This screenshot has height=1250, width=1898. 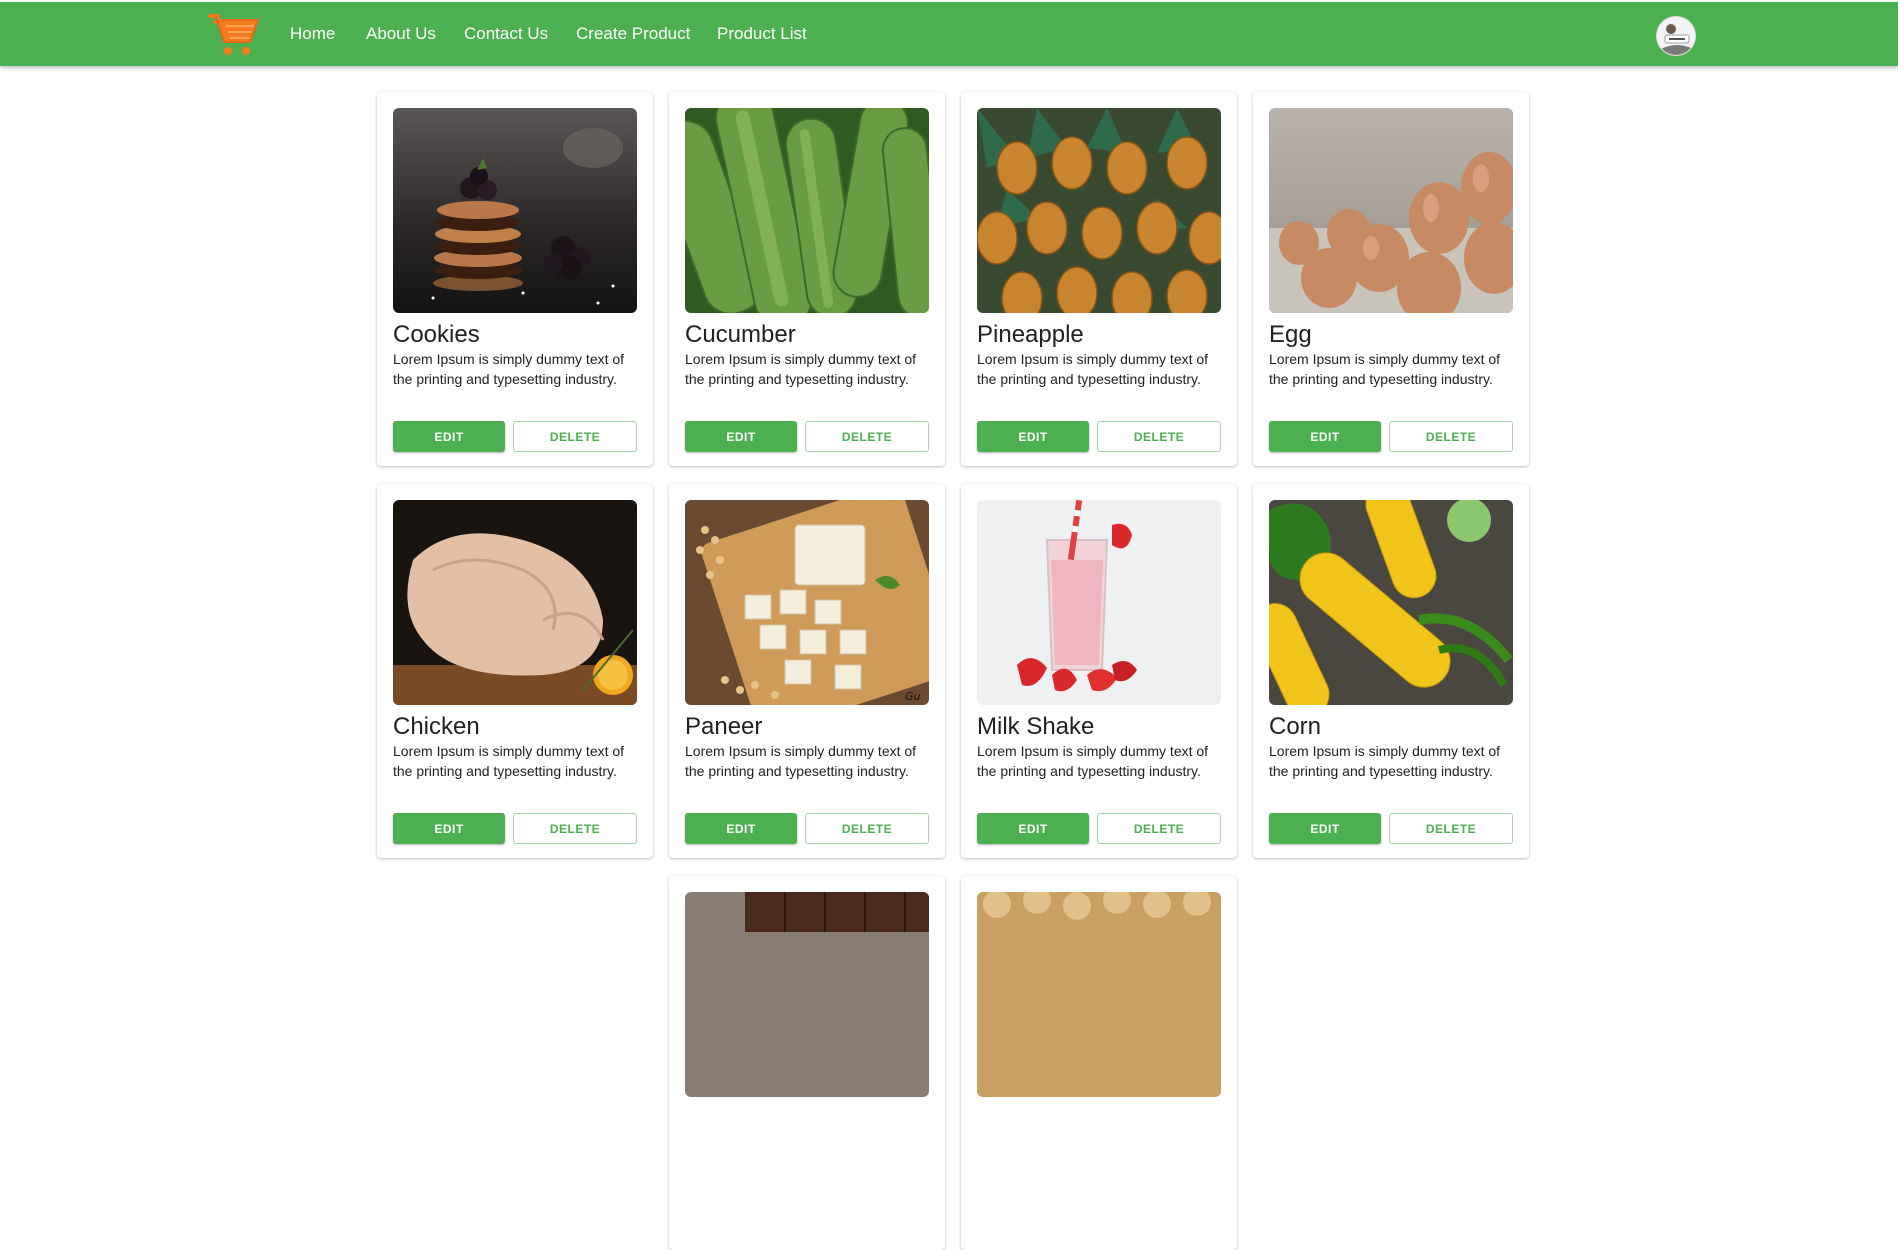 What do you see at coordinates (633, 34) in the screenshot?
I see `nav-link-create-product: Create Product` at bounding box center [633, 34].